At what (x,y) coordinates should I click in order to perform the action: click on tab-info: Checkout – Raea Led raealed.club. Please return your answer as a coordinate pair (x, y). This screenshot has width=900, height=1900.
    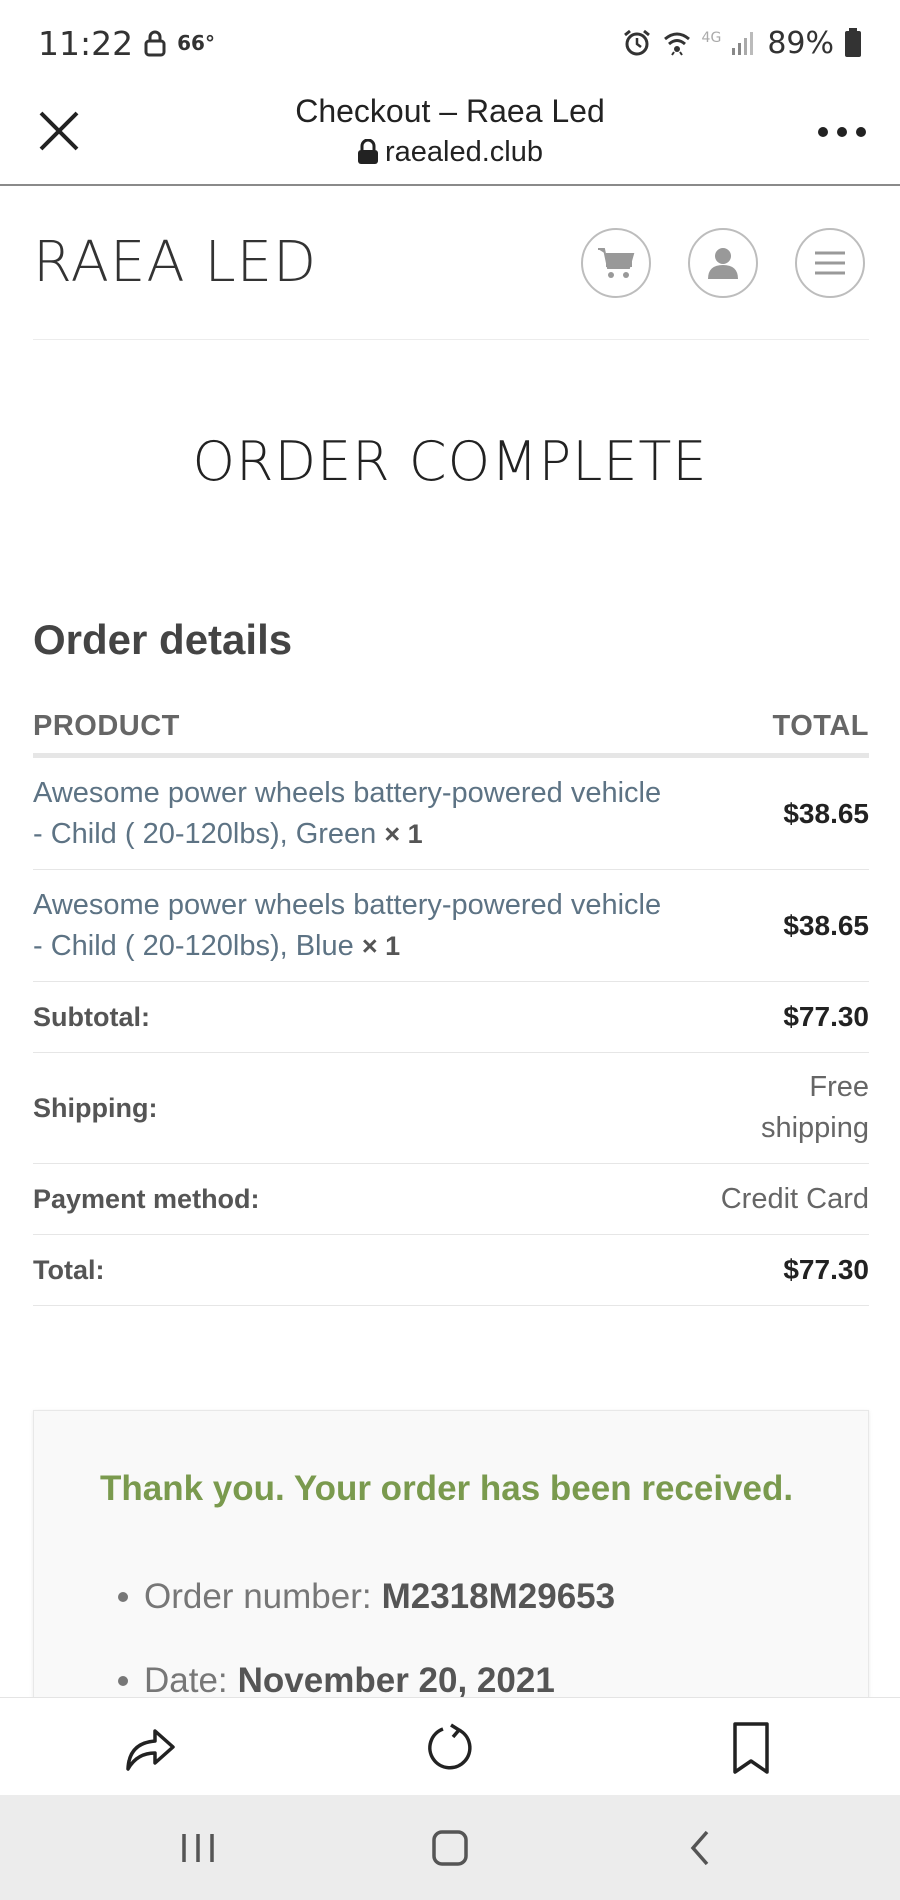
    Looking at the image, I should click on (450, 131).